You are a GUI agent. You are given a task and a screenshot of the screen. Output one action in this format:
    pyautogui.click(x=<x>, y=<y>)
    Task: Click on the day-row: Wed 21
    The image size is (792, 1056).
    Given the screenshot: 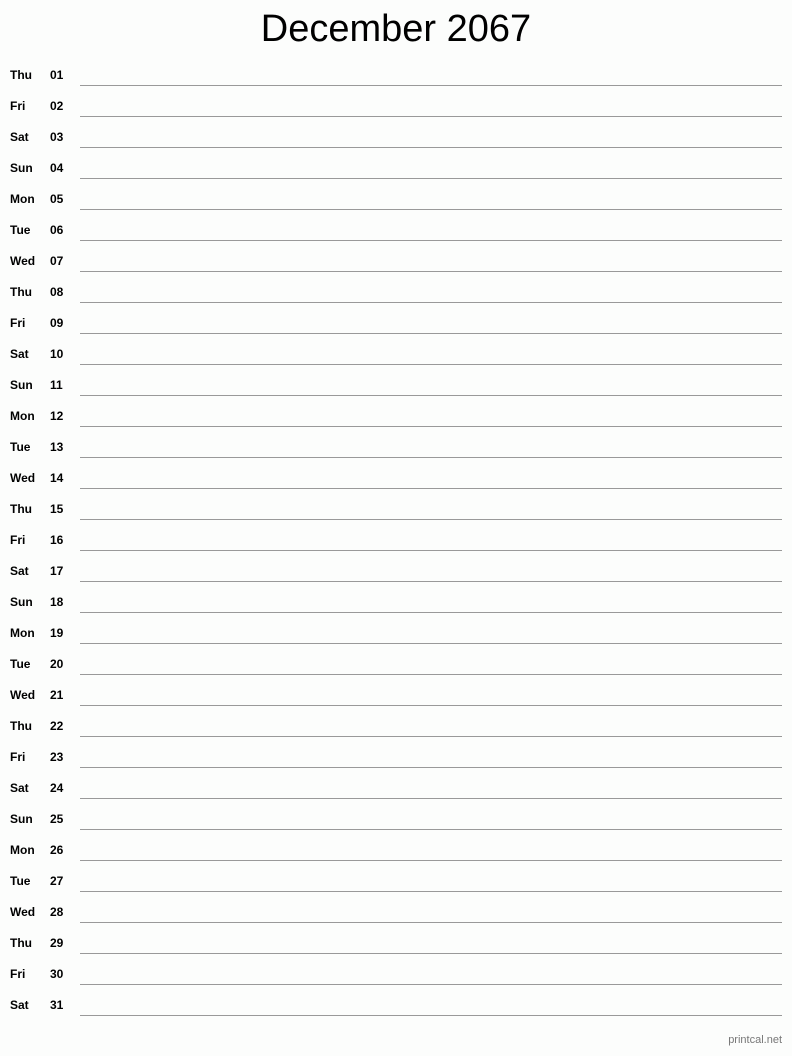 What is the action you would take?
    pyautogui.click(x=396, y=694)
    